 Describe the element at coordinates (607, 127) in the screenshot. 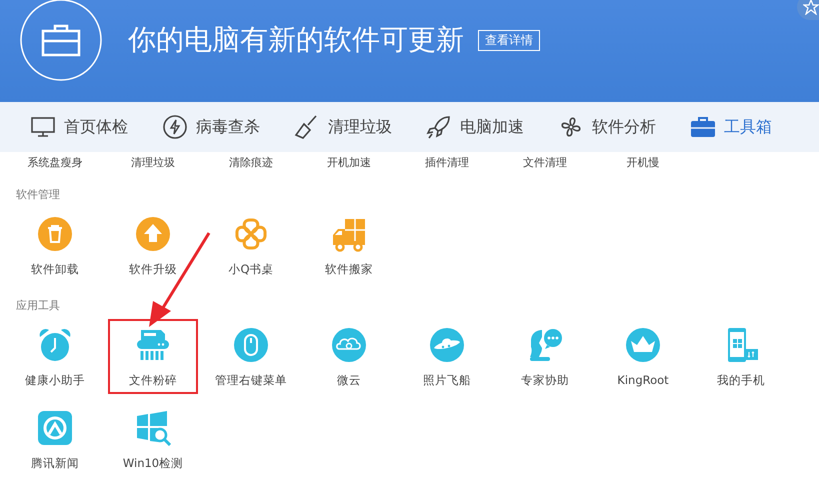

I see `nav-tab: 软件分析` at that location.